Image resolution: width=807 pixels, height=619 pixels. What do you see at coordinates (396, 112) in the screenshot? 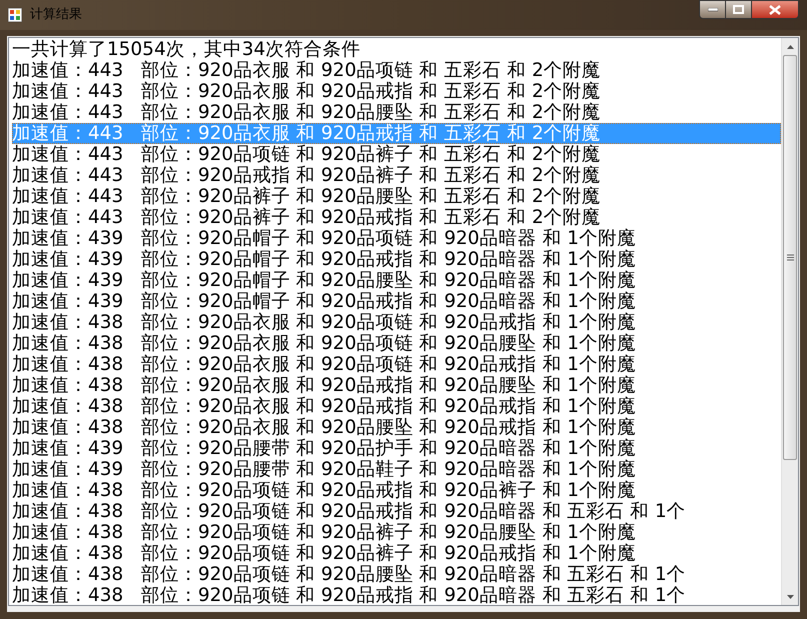
I see `list-item: 加速值：443 部位：920品衣服 和 920品腰坠 和 五彩石 和 2个附魔` at bounding box center [396, 112].